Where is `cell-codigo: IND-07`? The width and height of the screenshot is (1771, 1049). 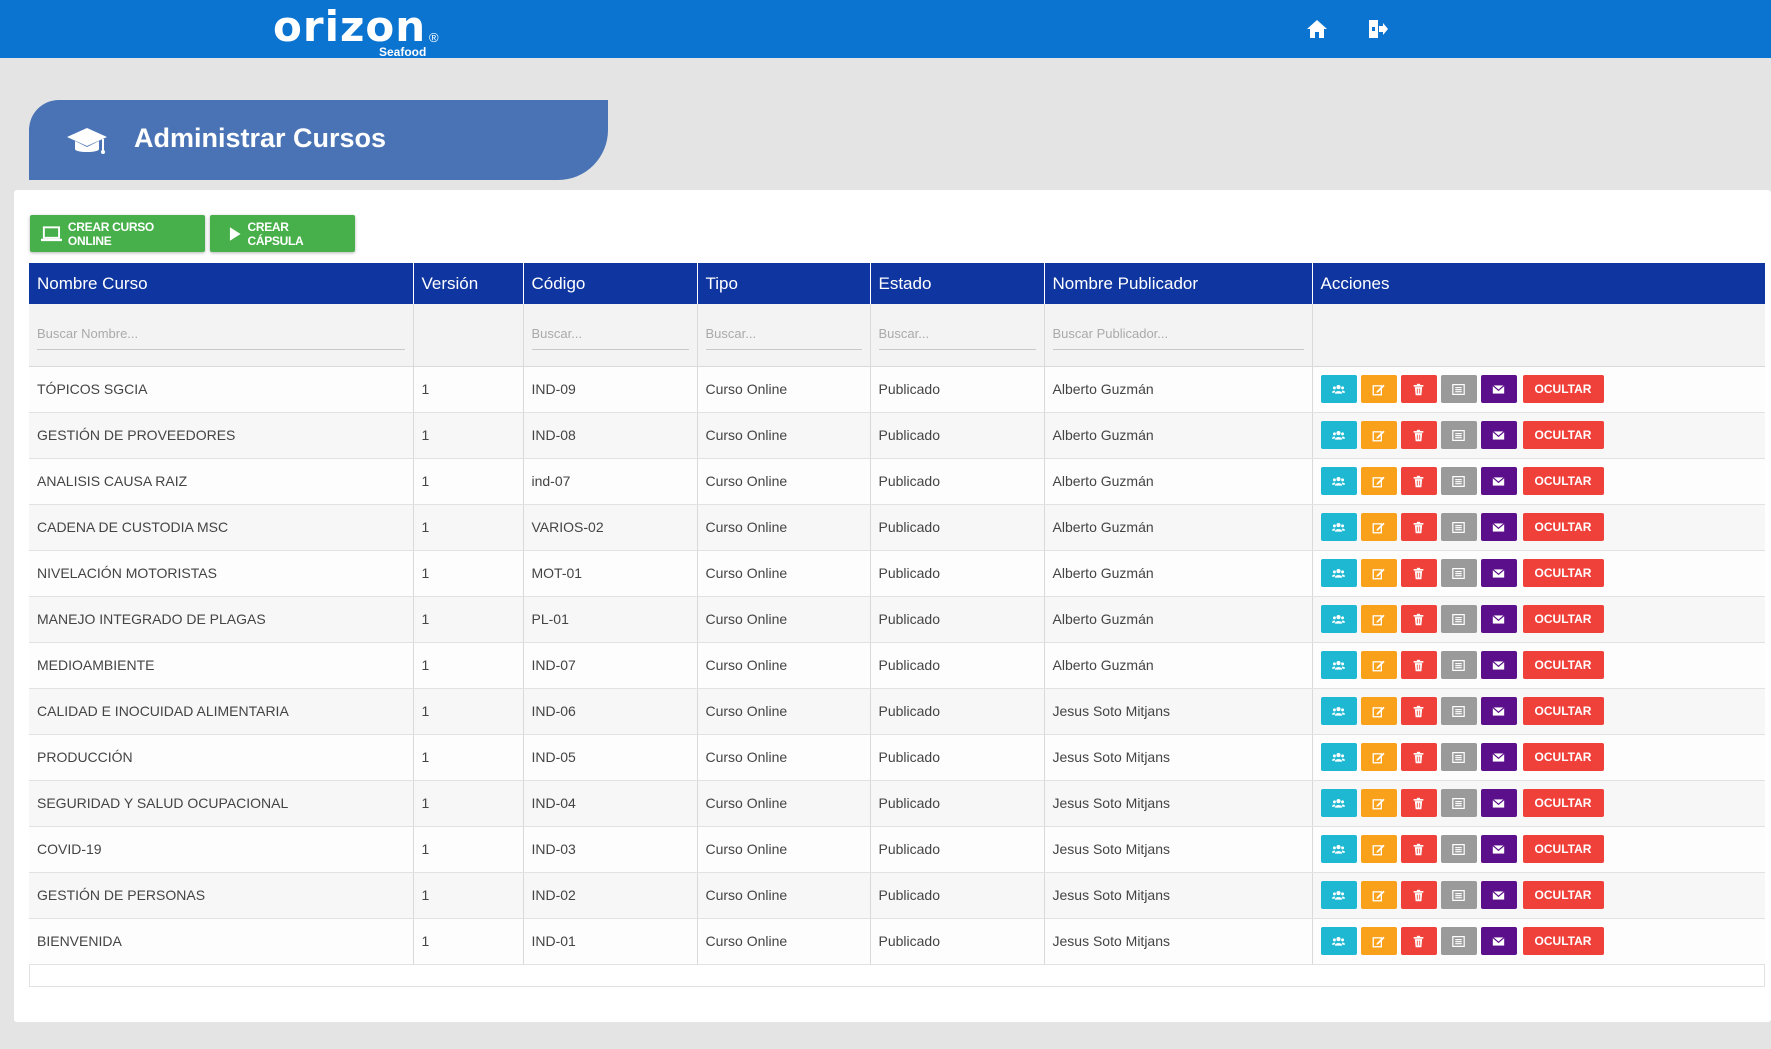 cell-codigo: IND-07 is located at coordinates (610, 665).